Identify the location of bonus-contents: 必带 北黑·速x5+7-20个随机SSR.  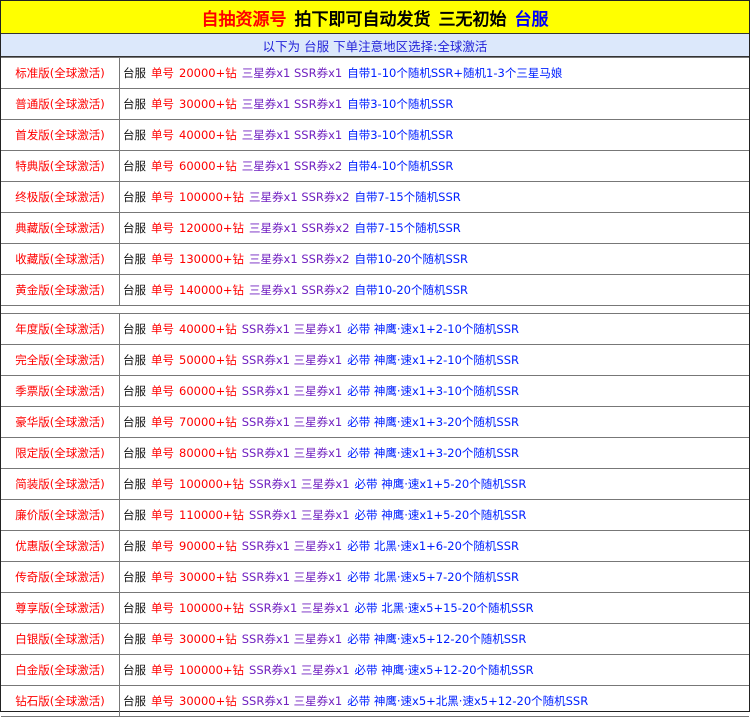
(433, 577).